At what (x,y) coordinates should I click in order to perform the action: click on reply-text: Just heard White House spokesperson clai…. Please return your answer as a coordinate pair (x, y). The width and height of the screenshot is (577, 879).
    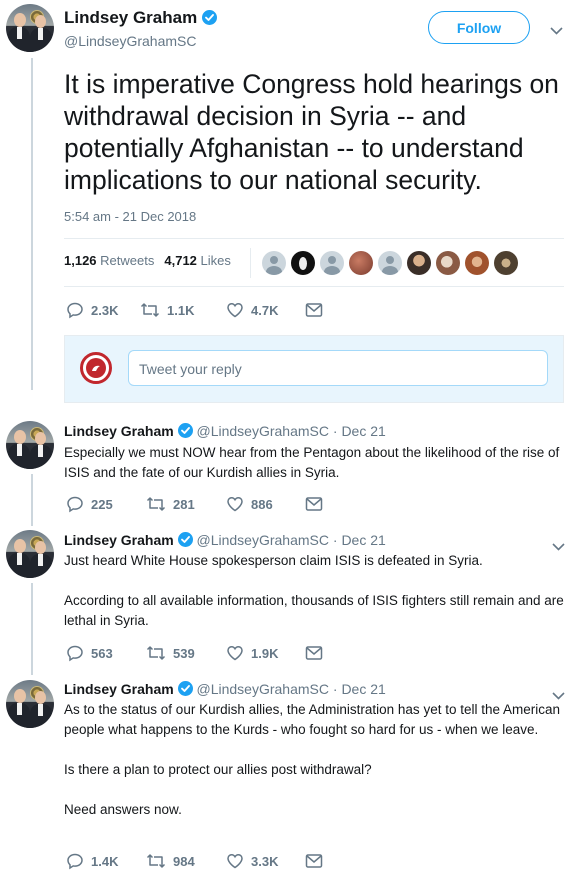
    Looking at the image, I should click on (314, 590).